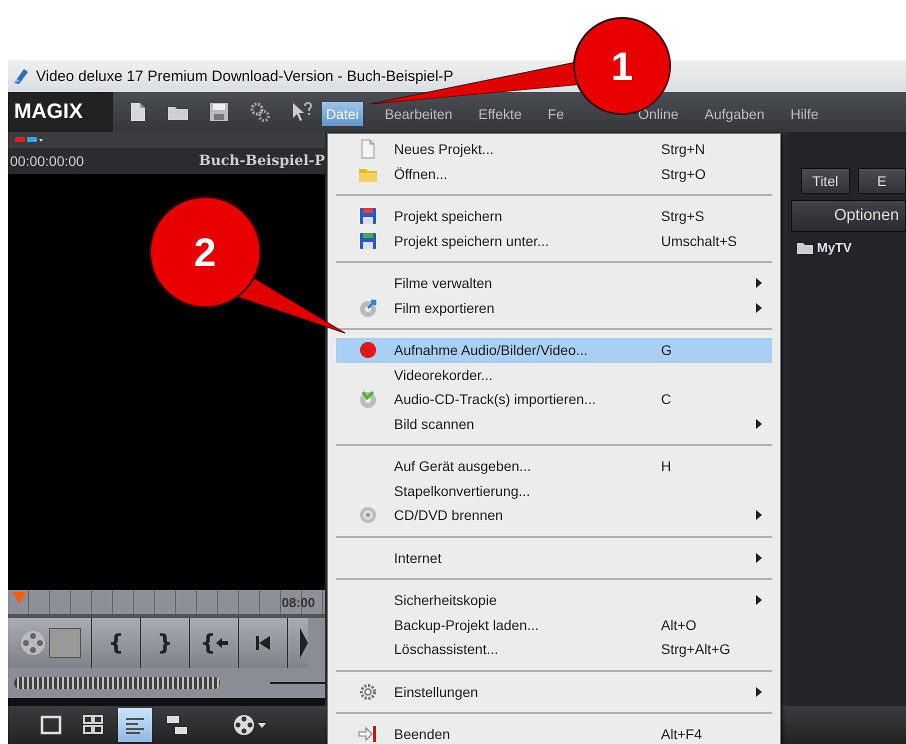 Image resolution: width=906 pixels, height=744 pixels. I want to click on folder-label: MyTV, so click(834, 247).